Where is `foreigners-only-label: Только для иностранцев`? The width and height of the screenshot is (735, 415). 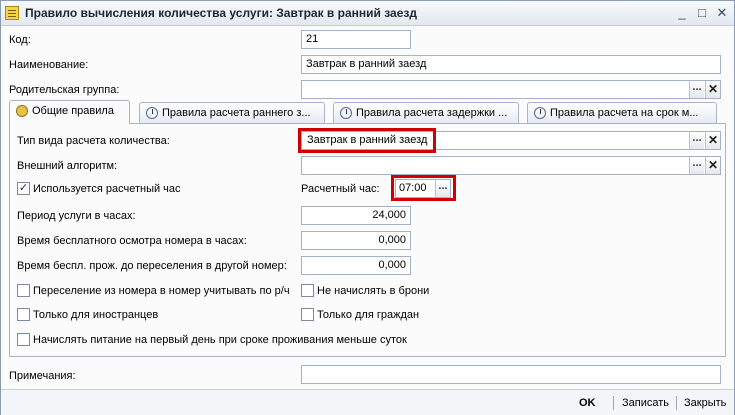
foreigners-only-label: Только для иностранцев is located at coordinates (96, 315).